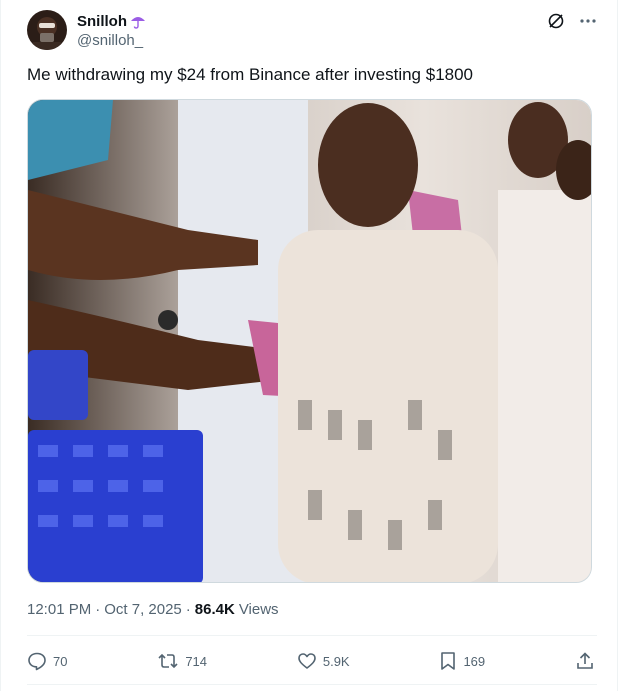 The image size is (618, 691). I want to click on bookmark-count: 169, so click(474, 661).